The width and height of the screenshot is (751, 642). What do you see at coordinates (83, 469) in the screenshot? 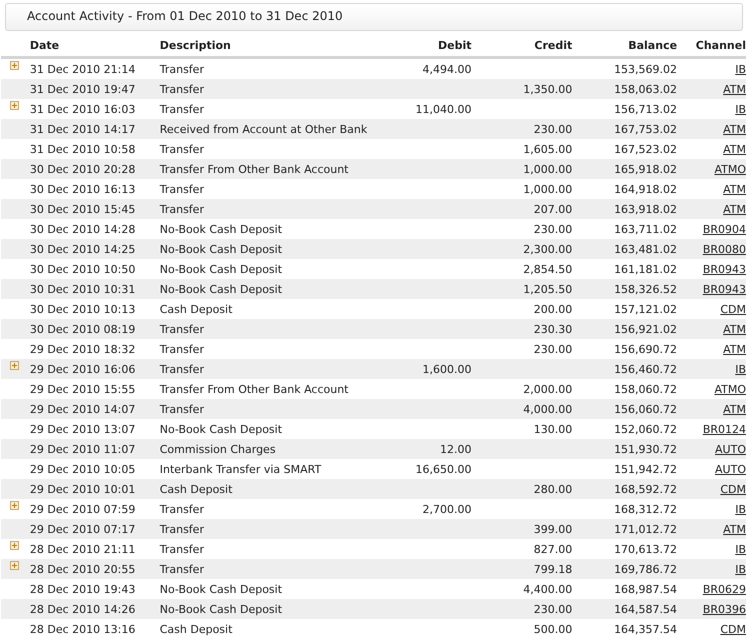
I see `date-cell: 29 Dec 2010 10:05` at bounding box center [83, 469].